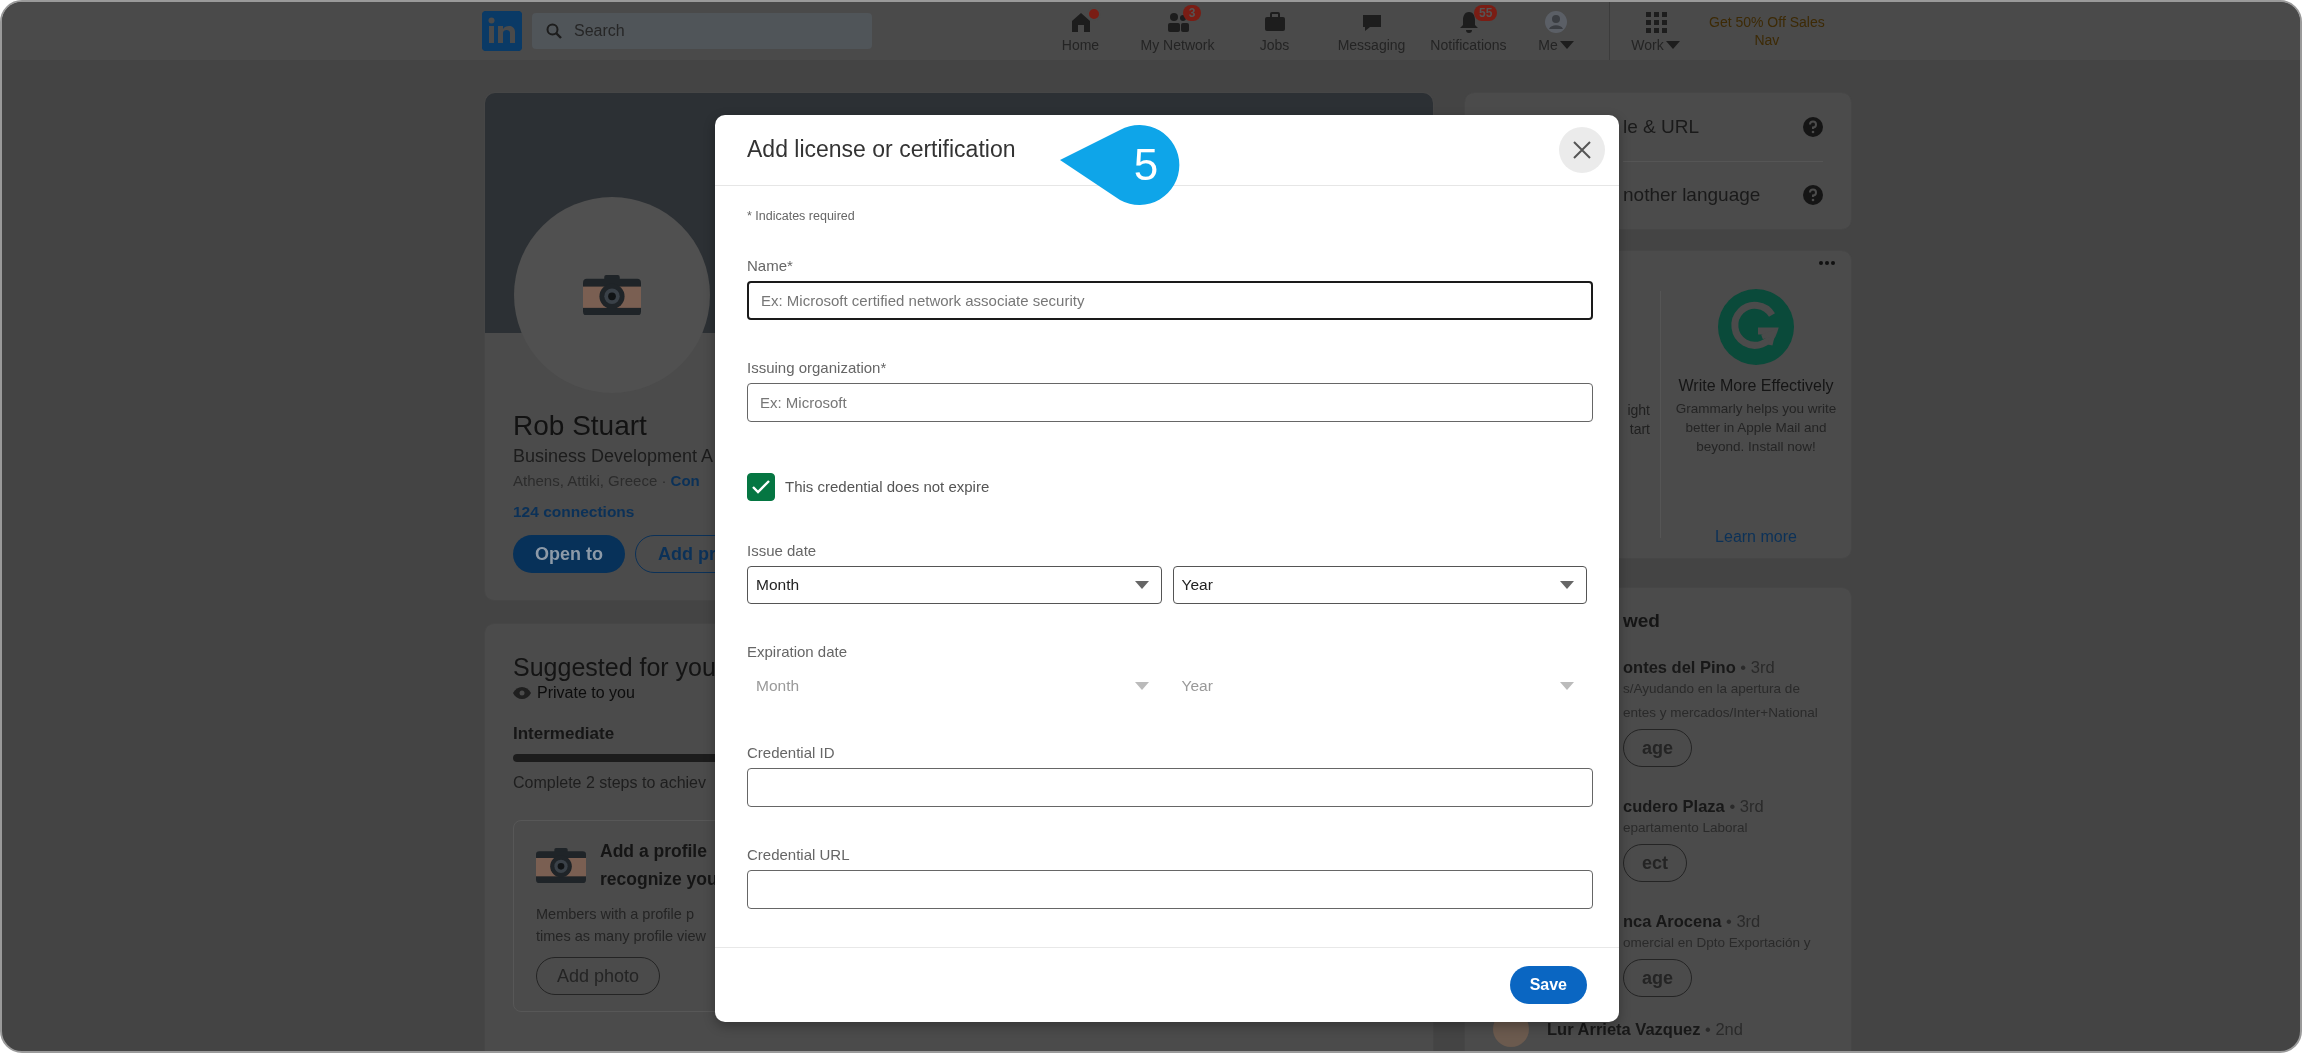 The image size is (2302, 1053). Describe the element at coordinates (770, 265) in the screenshot. I see `field-label: Name*` at that location.